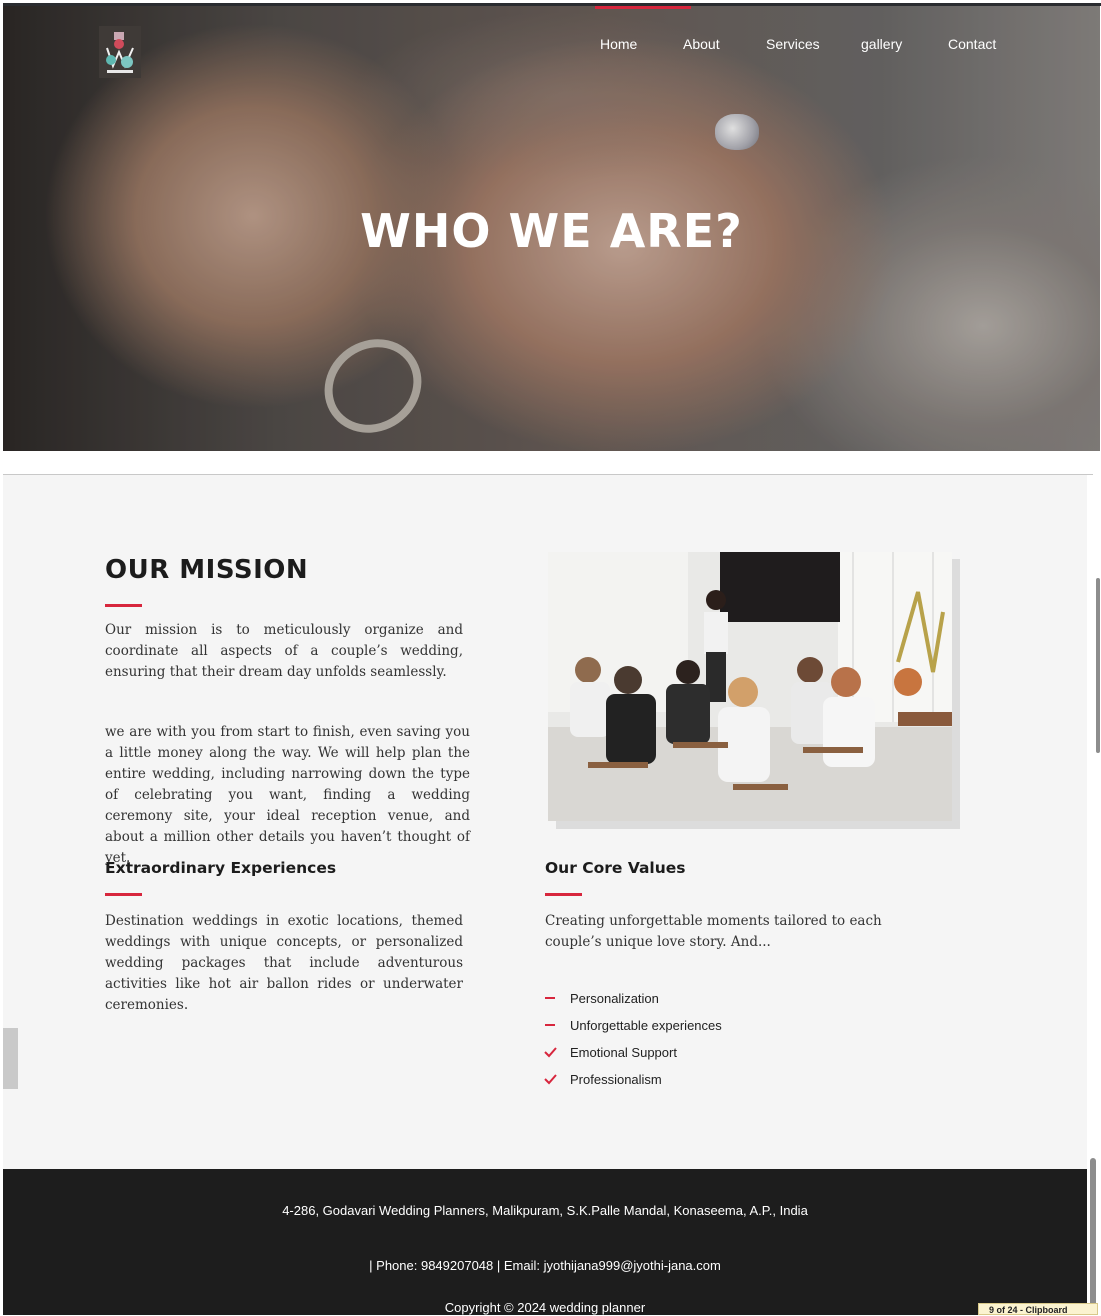 The image size is (1101, 1316). Describe the element at coordinates (972, 44) in the screenshot. I see `nav-contact-link: Contact` at that location.